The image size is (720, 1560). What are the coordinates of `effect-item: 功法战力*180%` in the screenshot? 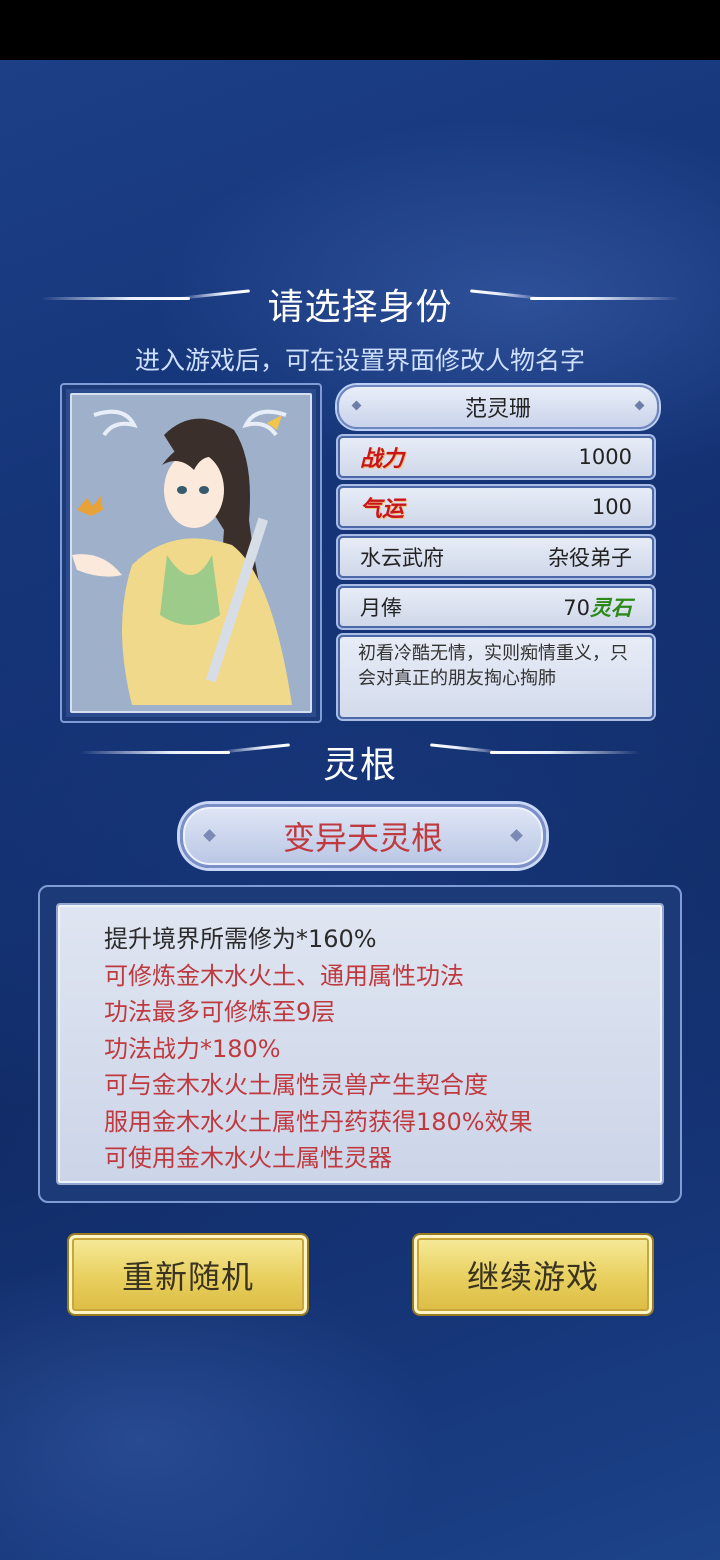 It's located at (192, 1048).